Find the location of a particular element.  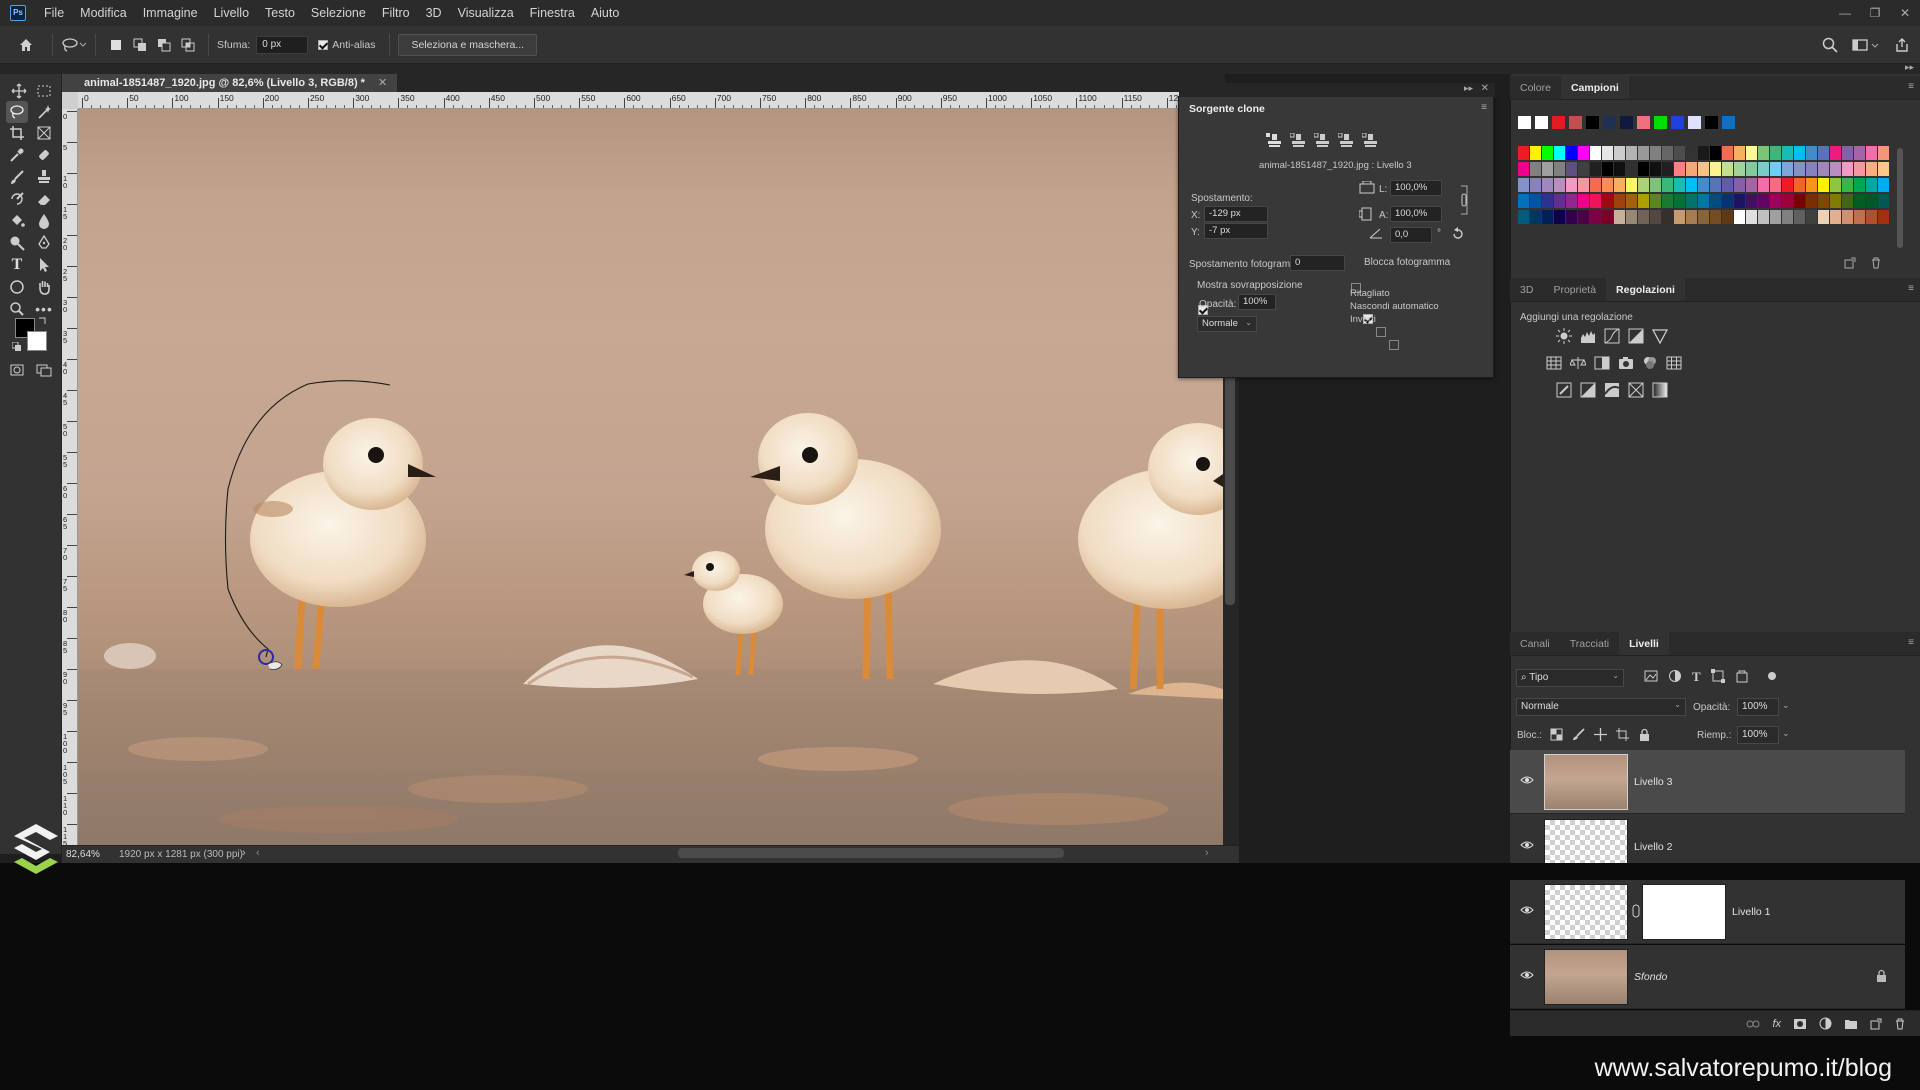

tab-3d: 3D is located at coordinates (1526, 289).